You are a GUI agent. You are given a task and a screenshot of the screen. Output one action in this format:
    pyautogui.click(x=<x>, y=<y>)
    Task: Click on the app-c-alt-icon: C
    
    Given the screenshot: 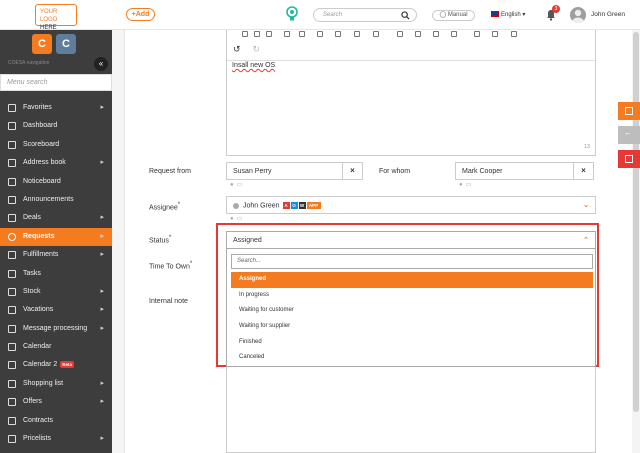 What is the action you would take?
    pyautogui.click(x=66, y=44)
    